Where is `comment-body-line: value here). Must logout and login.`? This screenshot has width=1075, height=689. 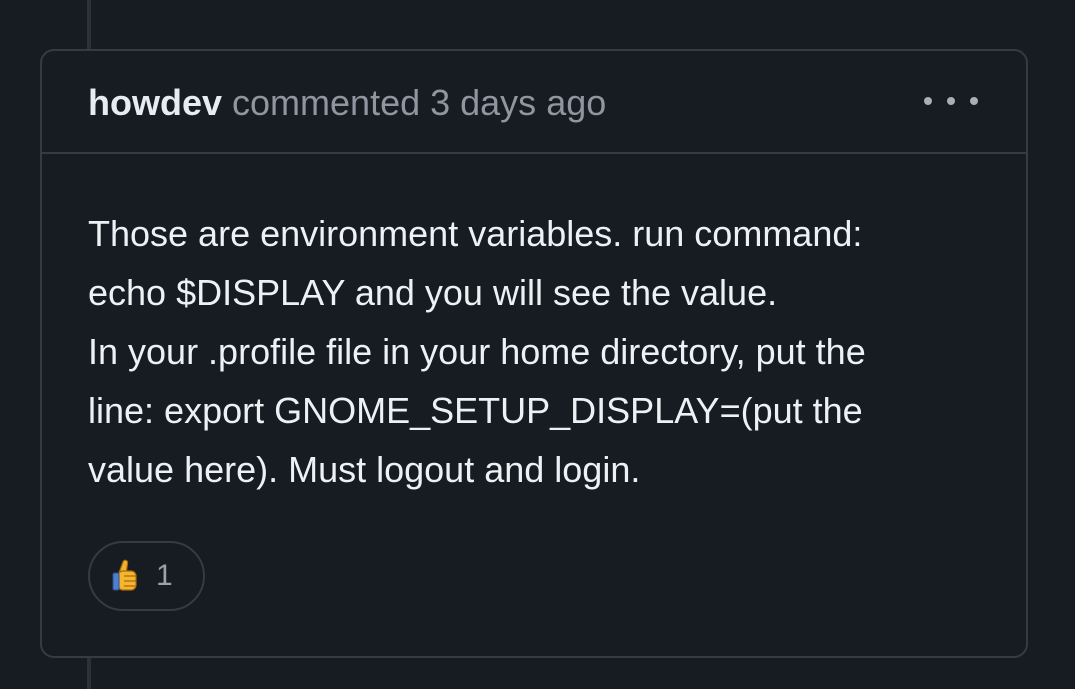
comment-body-line: value here). Must logout and login. is located at coordinates (364, 469).